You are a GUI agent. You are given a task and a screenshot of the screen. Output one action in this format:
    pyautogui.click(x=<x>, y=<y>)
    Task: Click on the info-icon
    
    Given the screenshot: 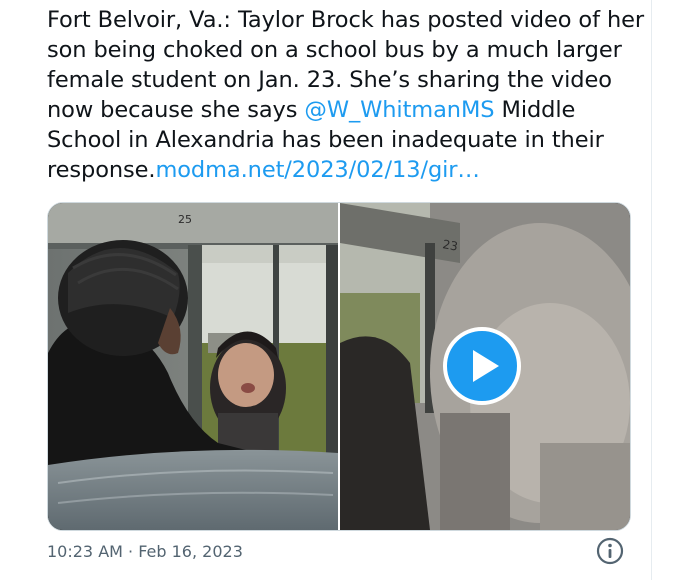 What is the action you would take?
    pyautogui.click(x=610, y=551)
    